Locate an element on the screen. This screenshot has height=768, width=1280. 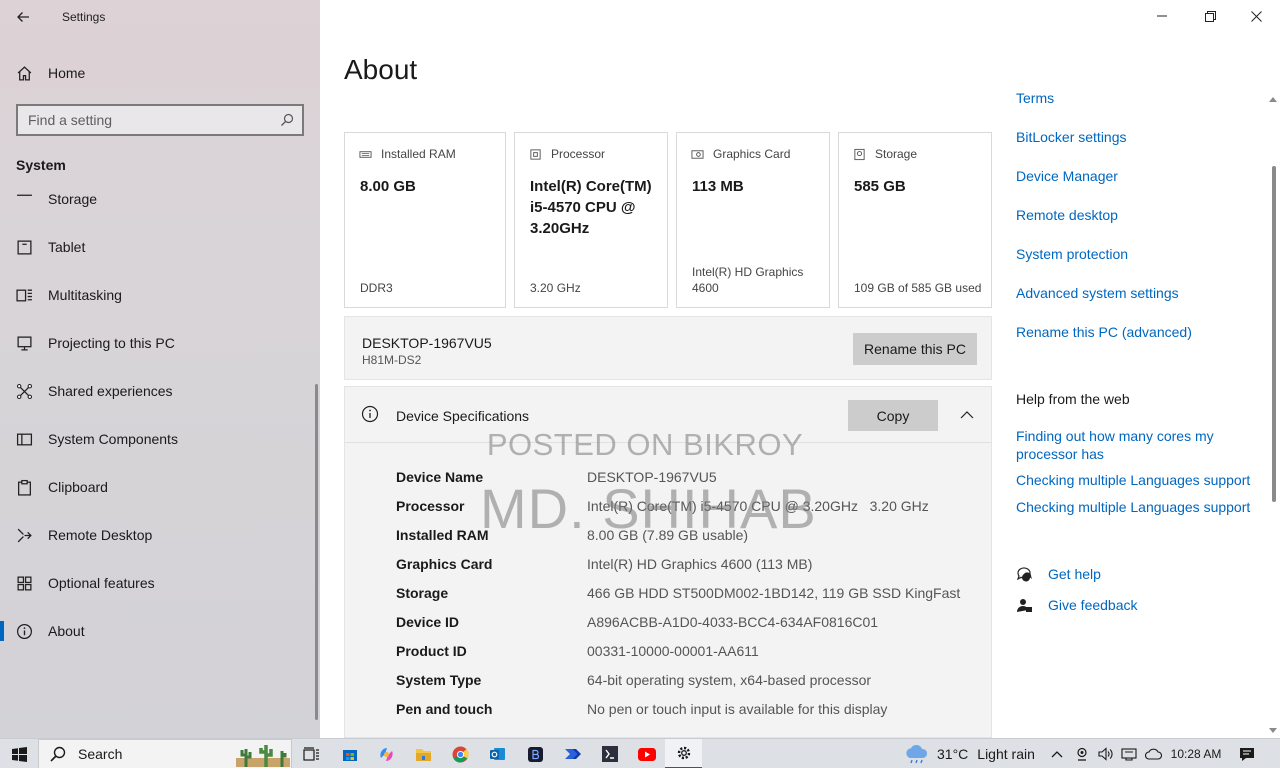
spec-label: Product ID is located at coordinates (431, 650).